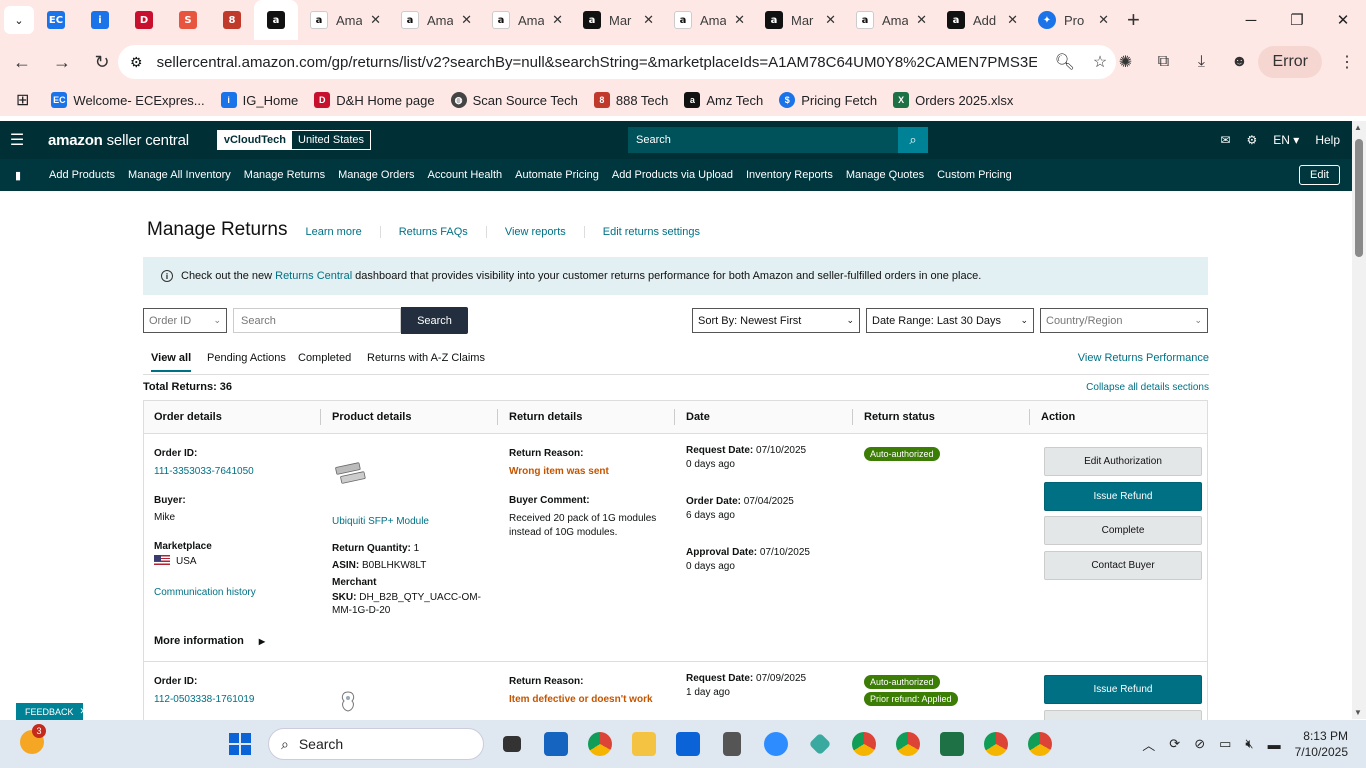  What do you see at coordinates (317, 320) in the screenshot?
I see `returns-search-input: Search` at bounding box center [317, 320].